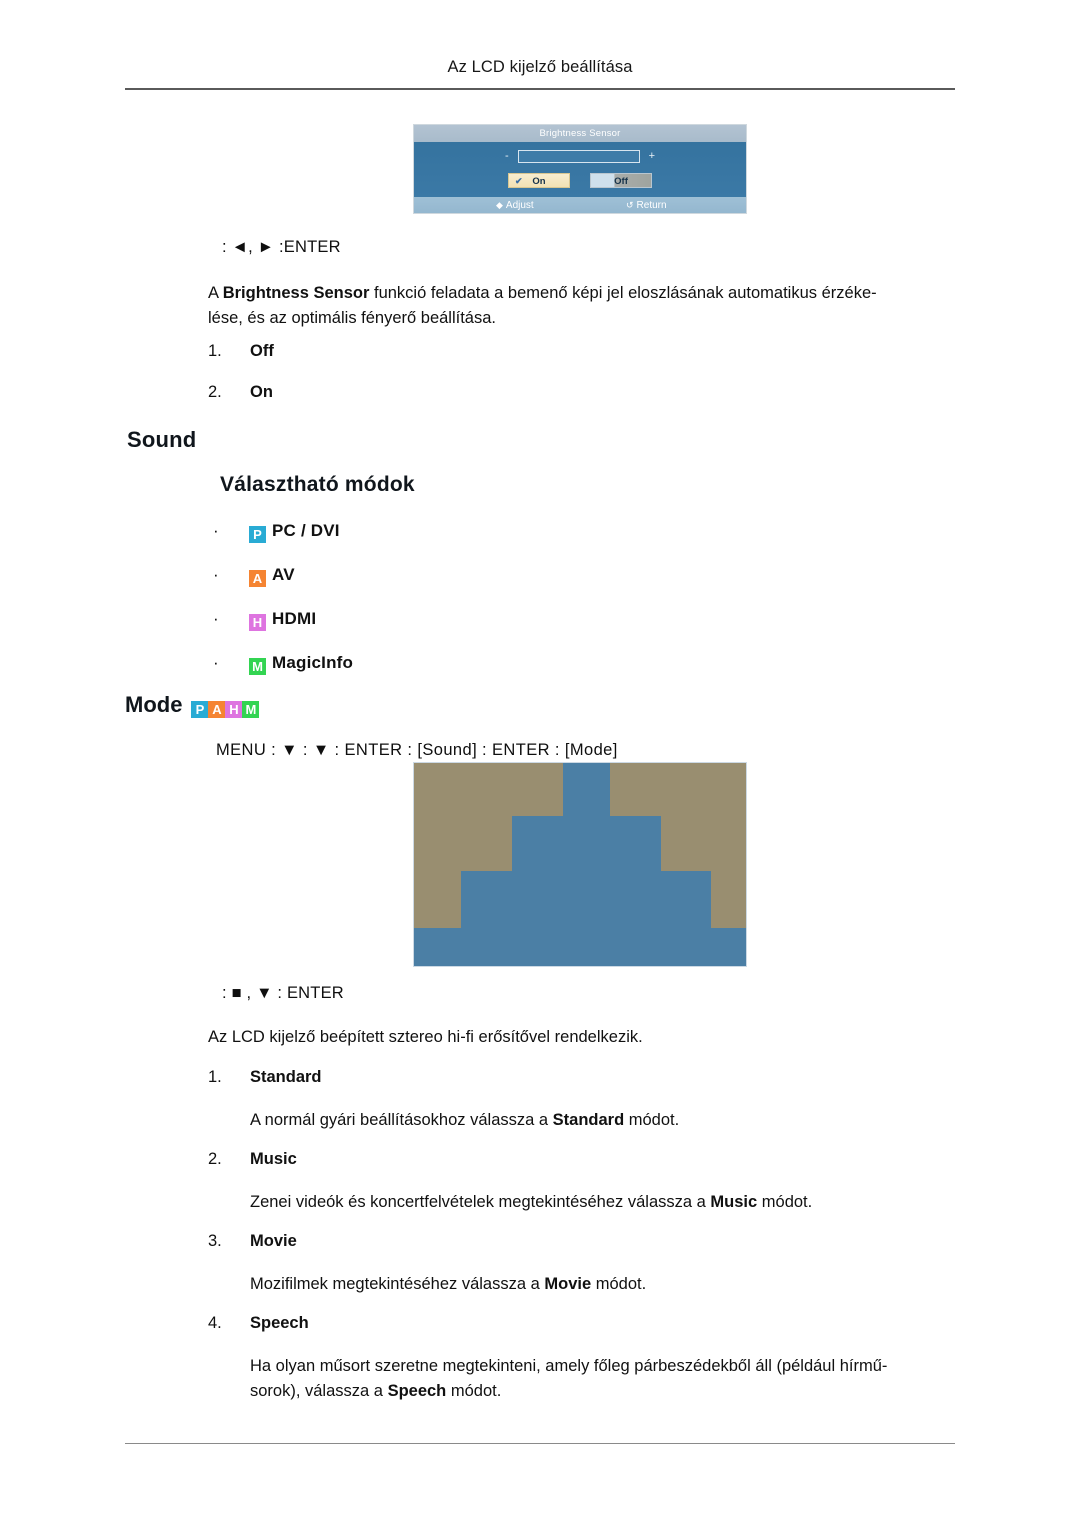  I want to click on section-heading-mode: Mode P A H M, so click(192, 705).